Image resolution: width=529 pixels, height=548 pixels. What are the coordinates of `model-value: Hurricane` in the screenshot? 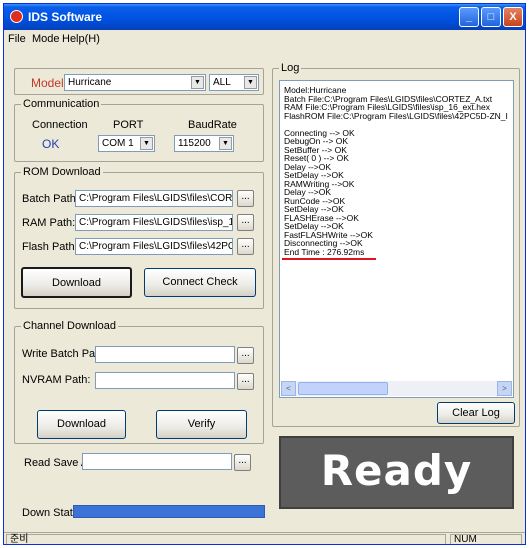 It's located at (90, 82).